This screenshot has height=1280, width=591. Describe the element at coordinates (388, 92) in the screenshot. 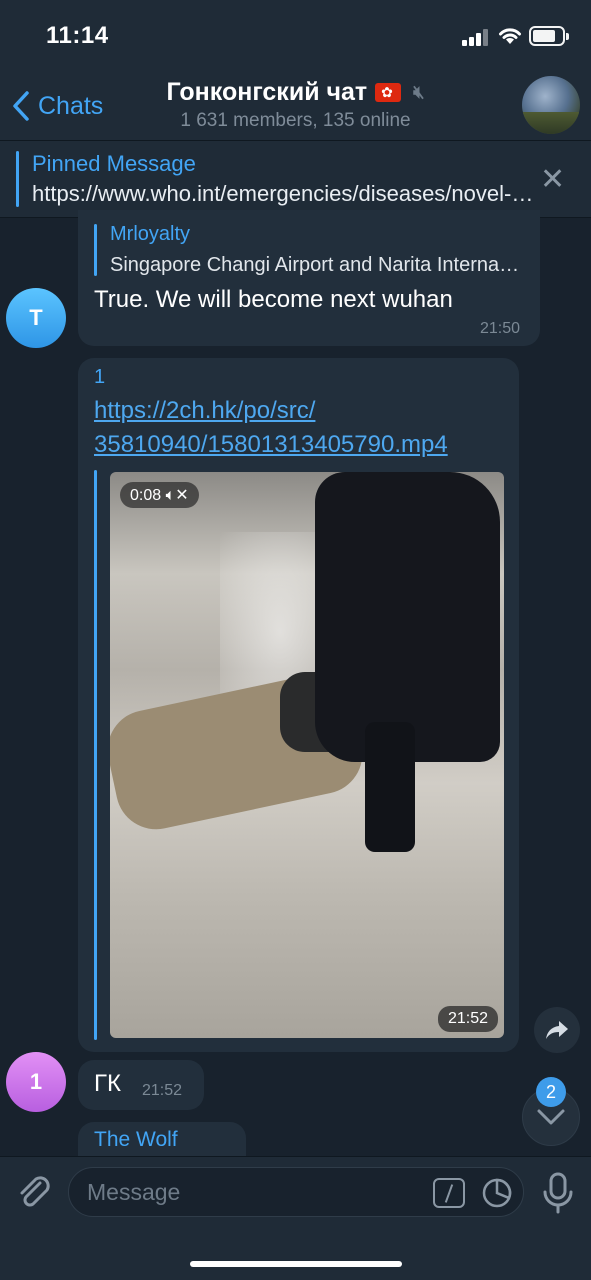

I see `hong-kong-flag-icon` at that location.